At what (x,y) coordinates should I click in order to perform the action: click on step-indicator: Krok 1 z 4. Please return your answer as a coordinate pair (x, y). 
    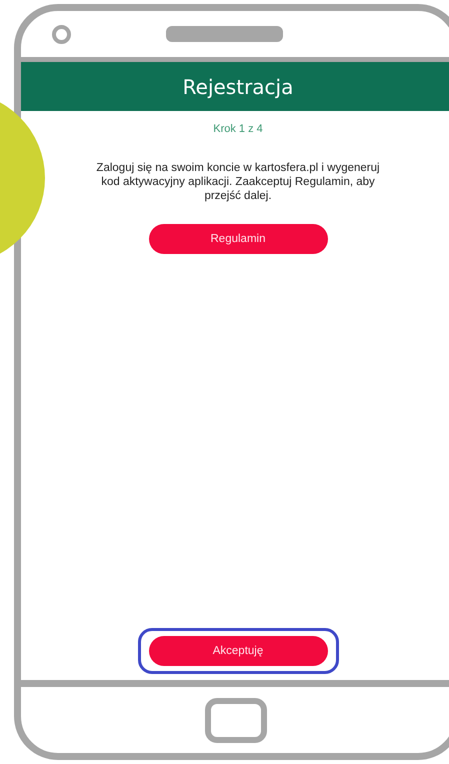
    Looking at the image, I should click on (238, 129).